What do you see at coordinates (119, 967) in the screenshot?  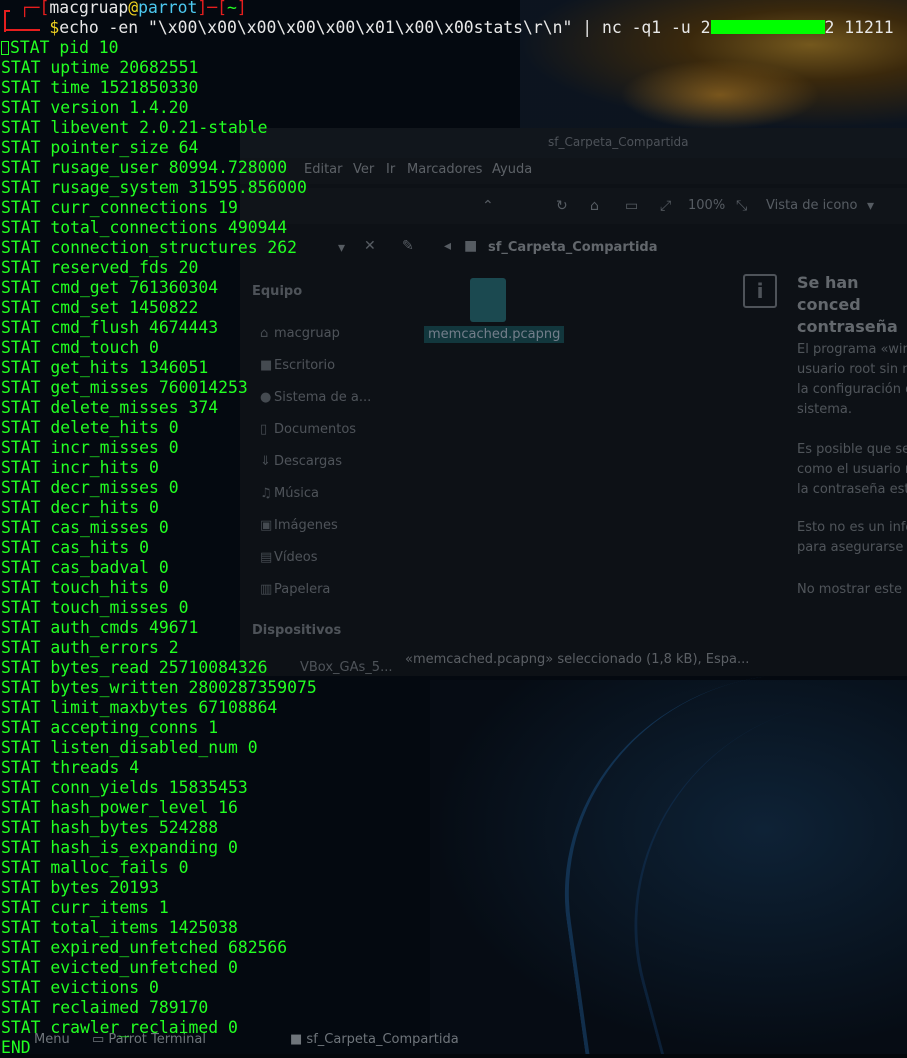 I see `terminal-output-line: STAT evicted_unfetched 0` at bounding box center [119, 967].